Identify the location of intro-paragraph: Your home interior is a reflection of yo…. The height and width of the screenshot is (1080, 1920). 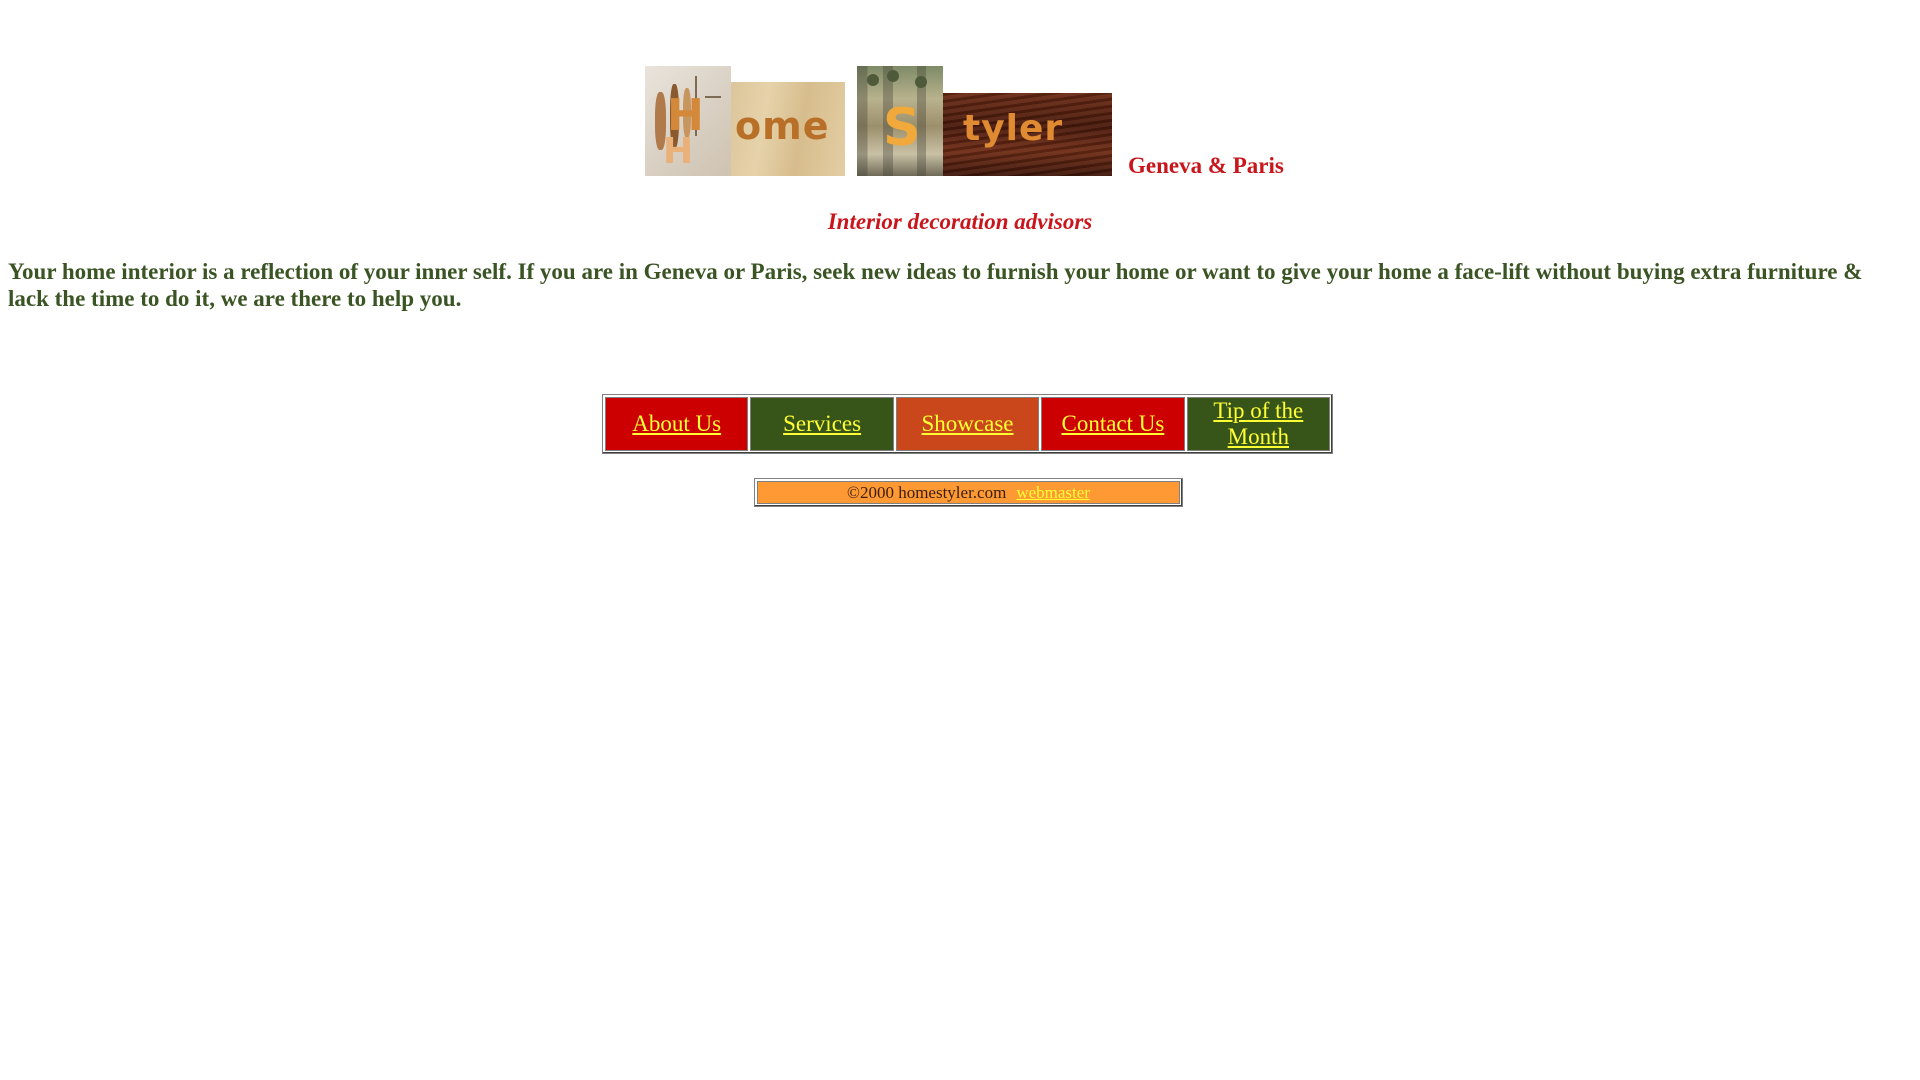
(935, 285).